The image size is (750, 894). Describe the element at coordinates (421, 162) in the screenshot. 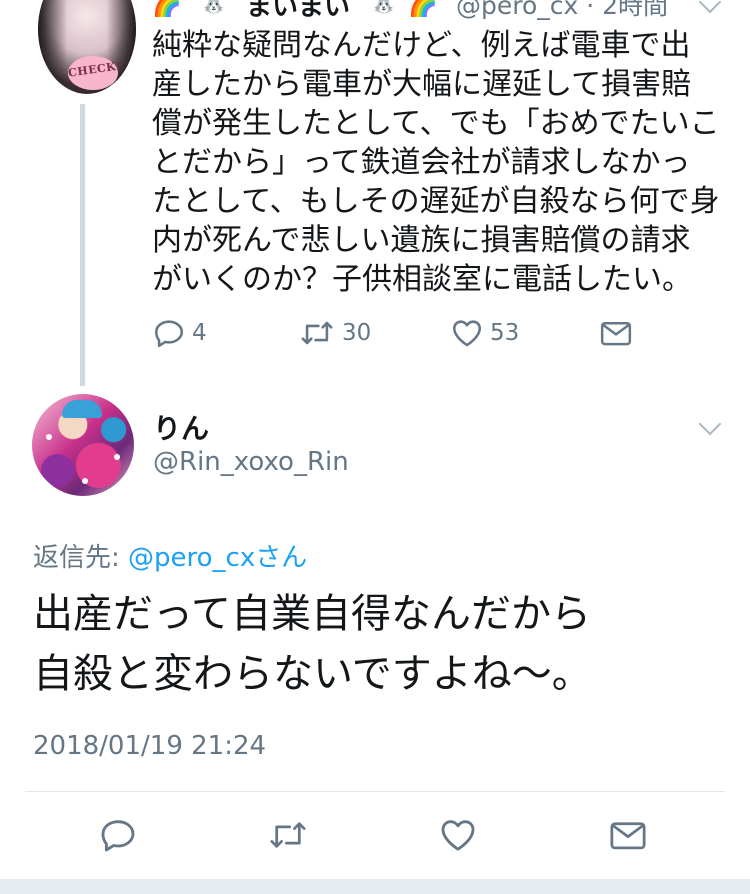

I see `tweet-text-line: とだから」って鉄道会社が請求しなかっ` at that location.